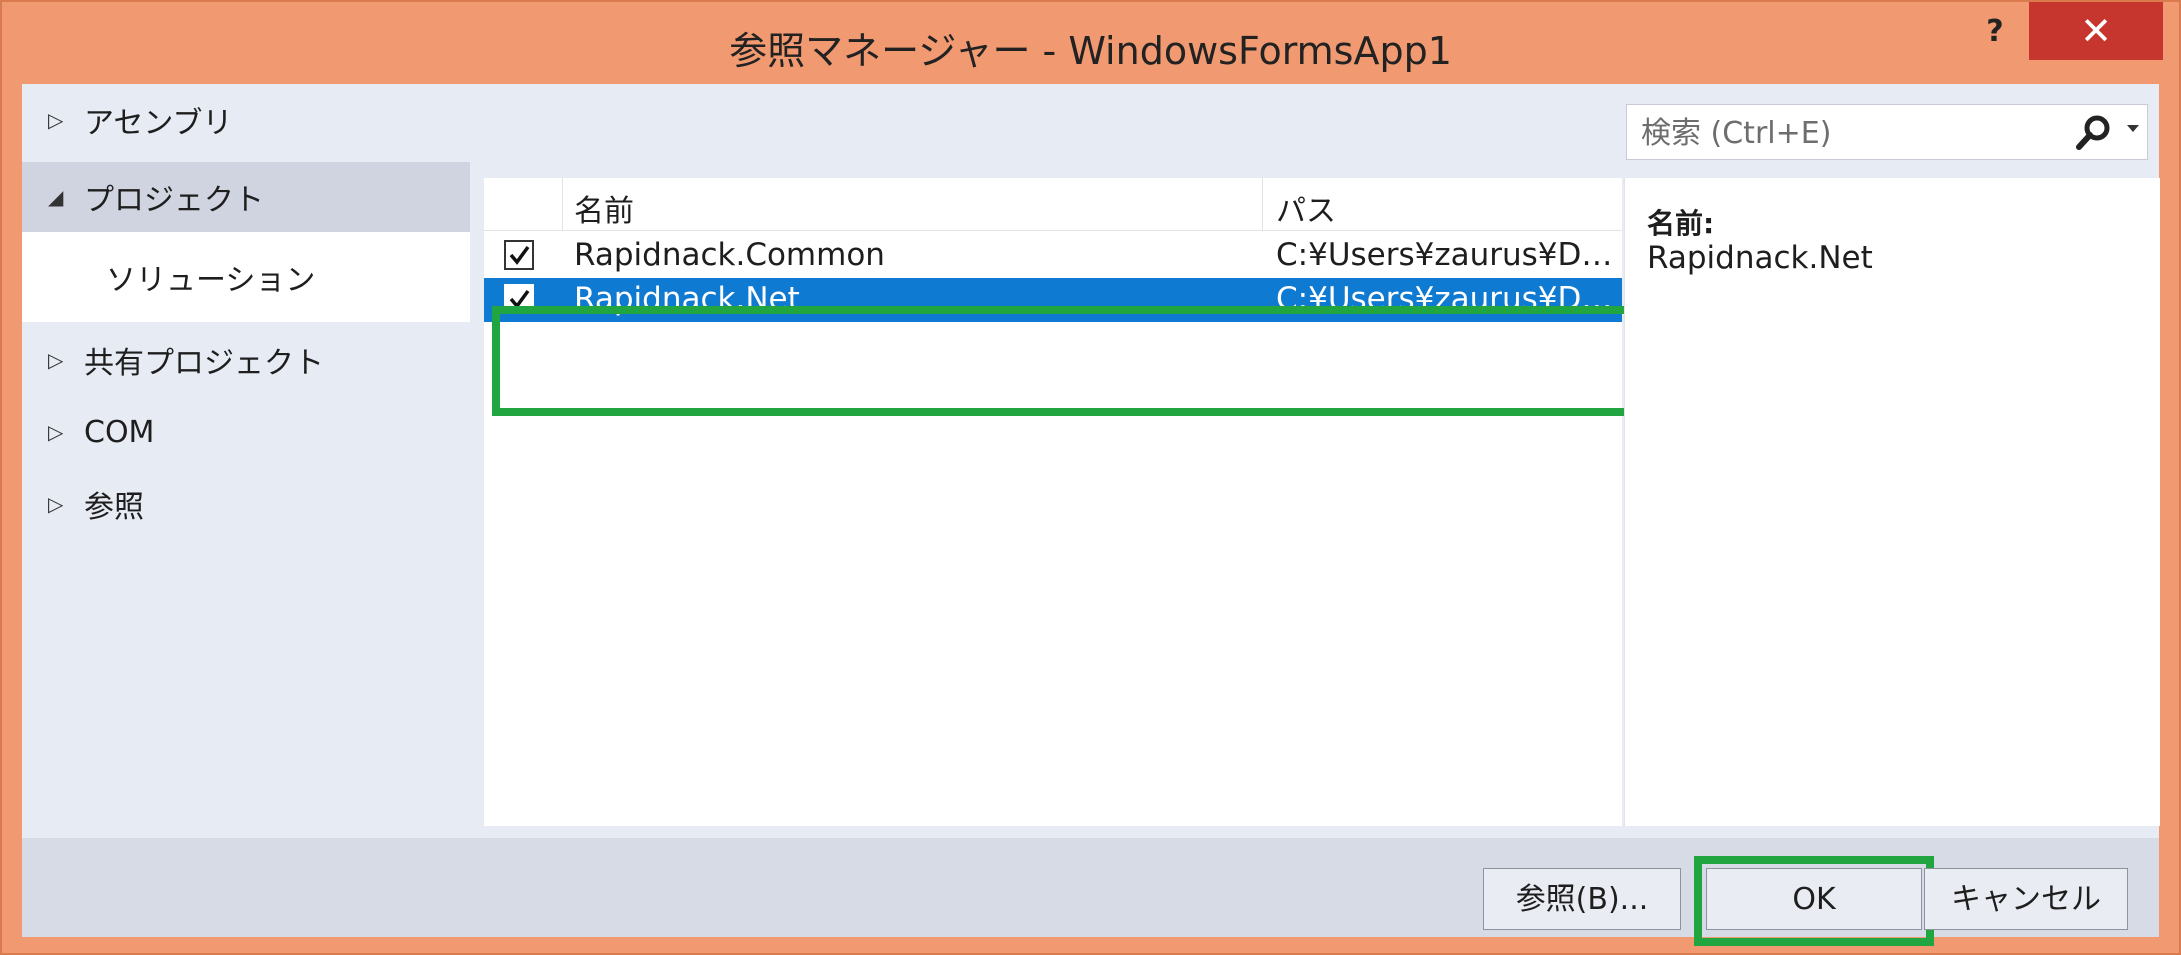  I want to click on nav-item-browse: ▷ 参照, so click(246, 504).